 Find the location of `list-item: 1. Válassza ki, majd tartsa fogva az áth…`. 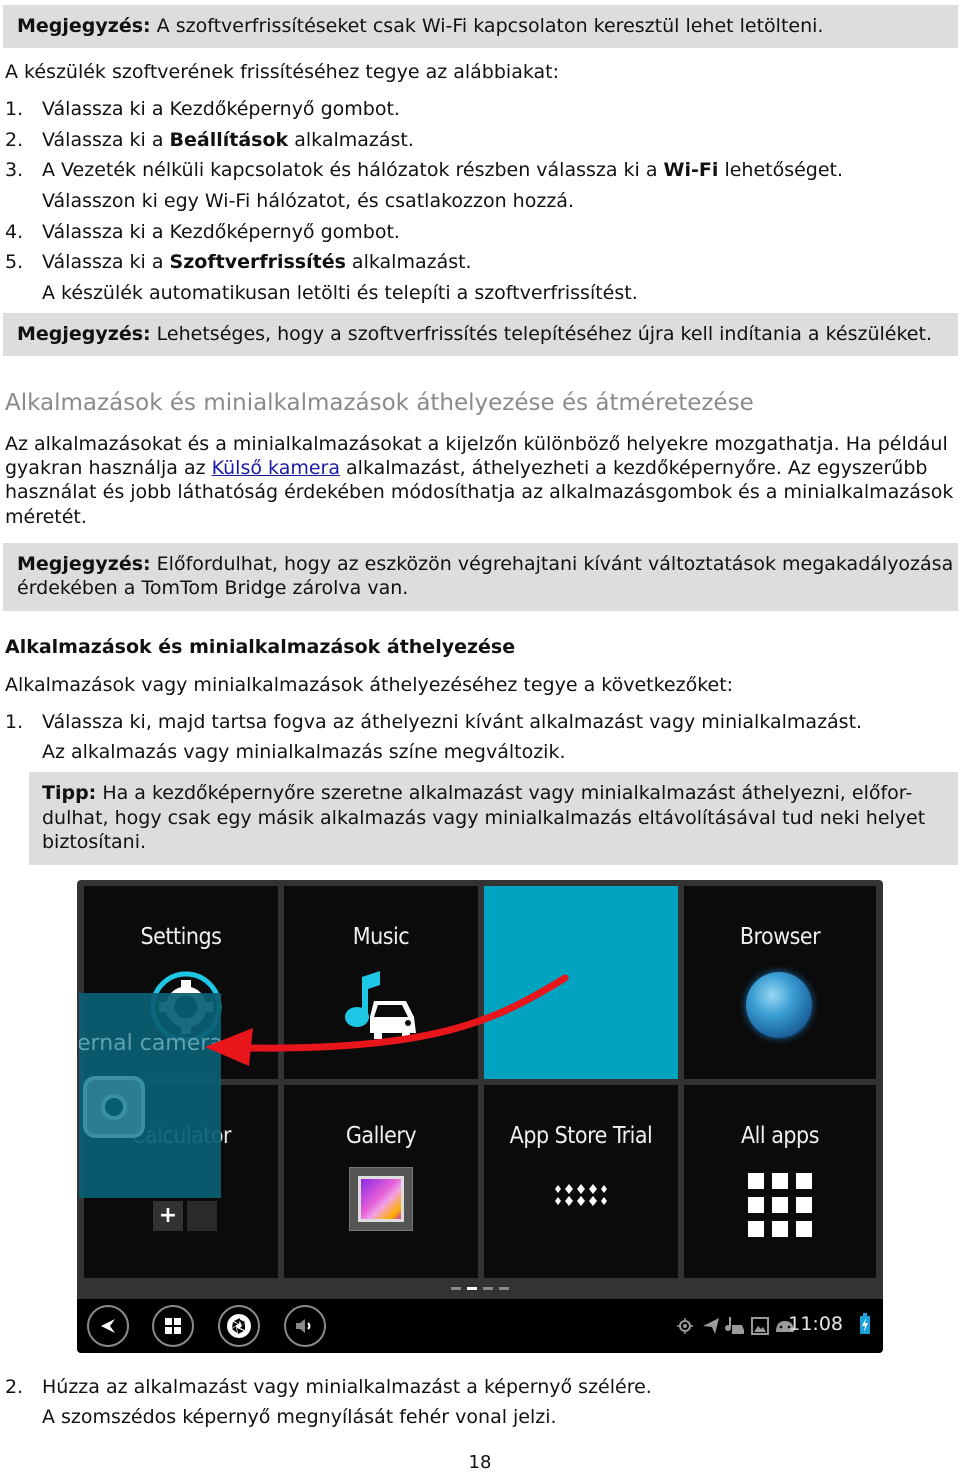

list-item: 1. Válassza ki, majd tartsa fogva az áth… is located at coordinates (434, 722).